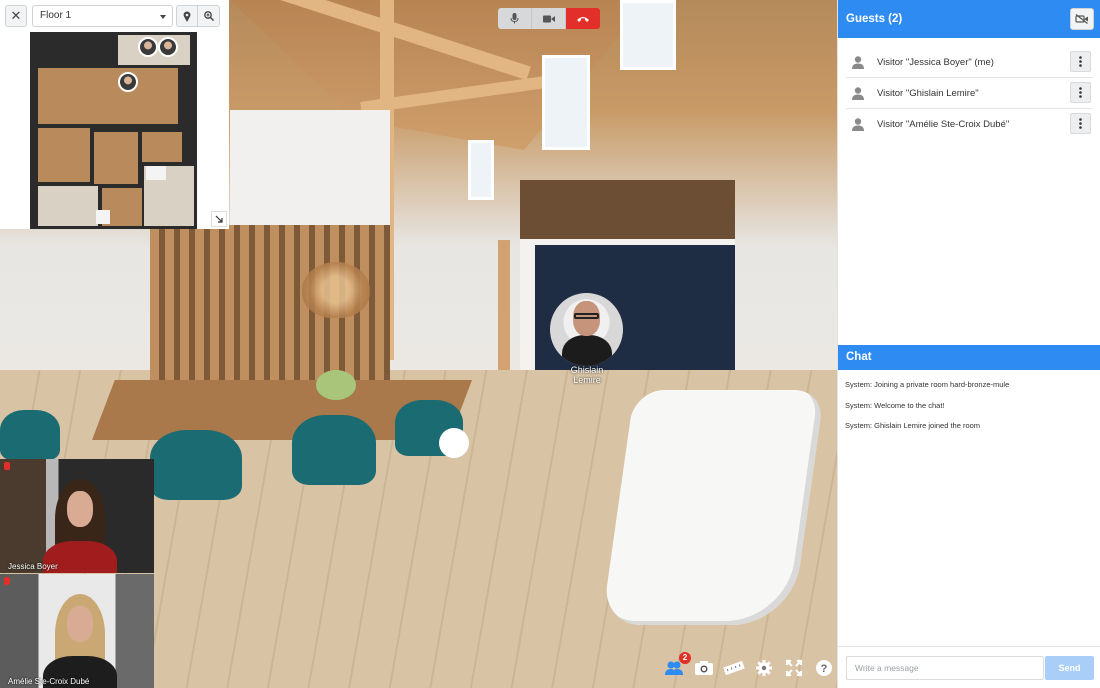 This screenshot has width=1100, height=688. I want to click on participants-button: 2, so click(677, 665).